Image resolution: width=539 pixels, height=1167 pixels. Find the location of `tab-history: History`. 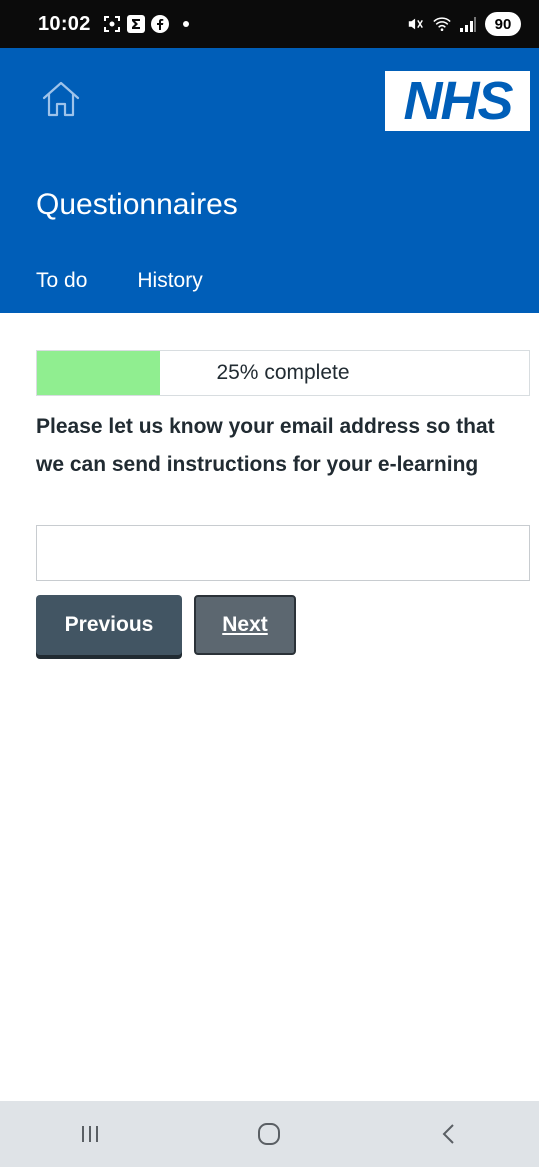

tab-history: History is located at coordinates (169, 281).